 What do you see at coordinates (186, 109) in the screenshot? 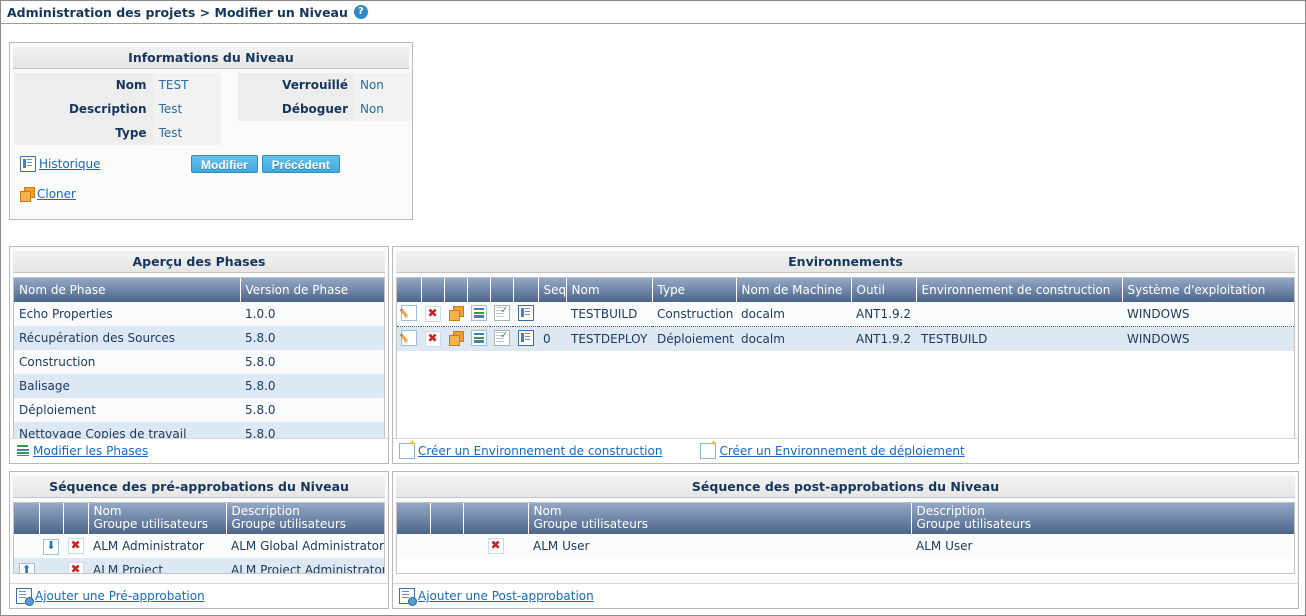
I see `field-value-description: Test` at bounding box center [186, 109].